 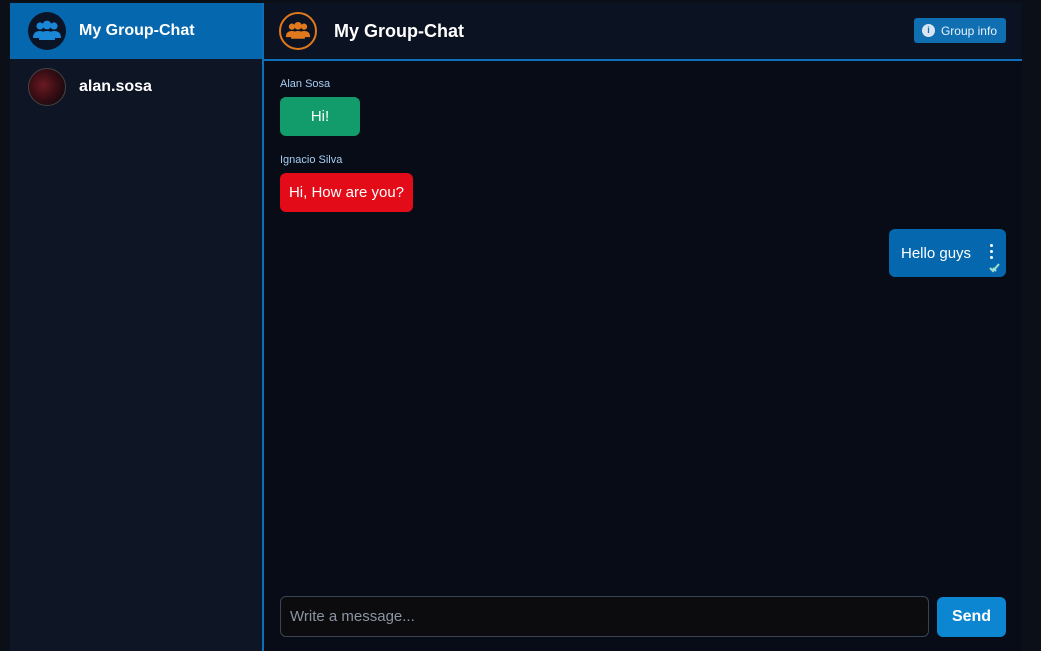 I want to click on group-info-label: Group info, so click(x=968, y=30).